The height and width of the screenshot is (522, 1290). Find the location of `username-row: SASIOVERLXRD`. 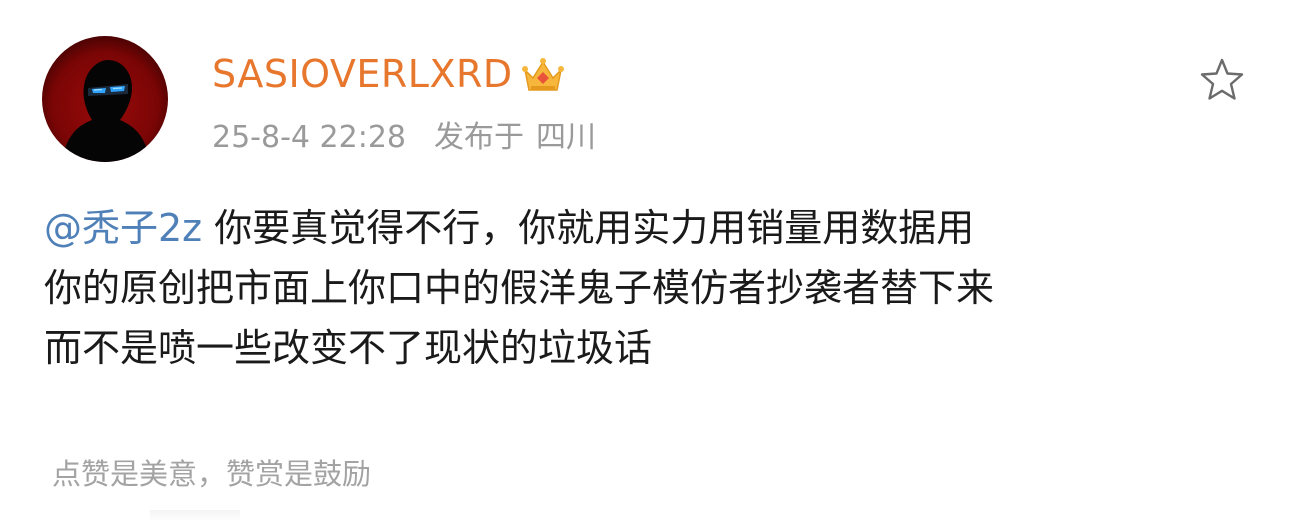

username-row: SASIOVERLXRD is located at coordinates (389, 74).